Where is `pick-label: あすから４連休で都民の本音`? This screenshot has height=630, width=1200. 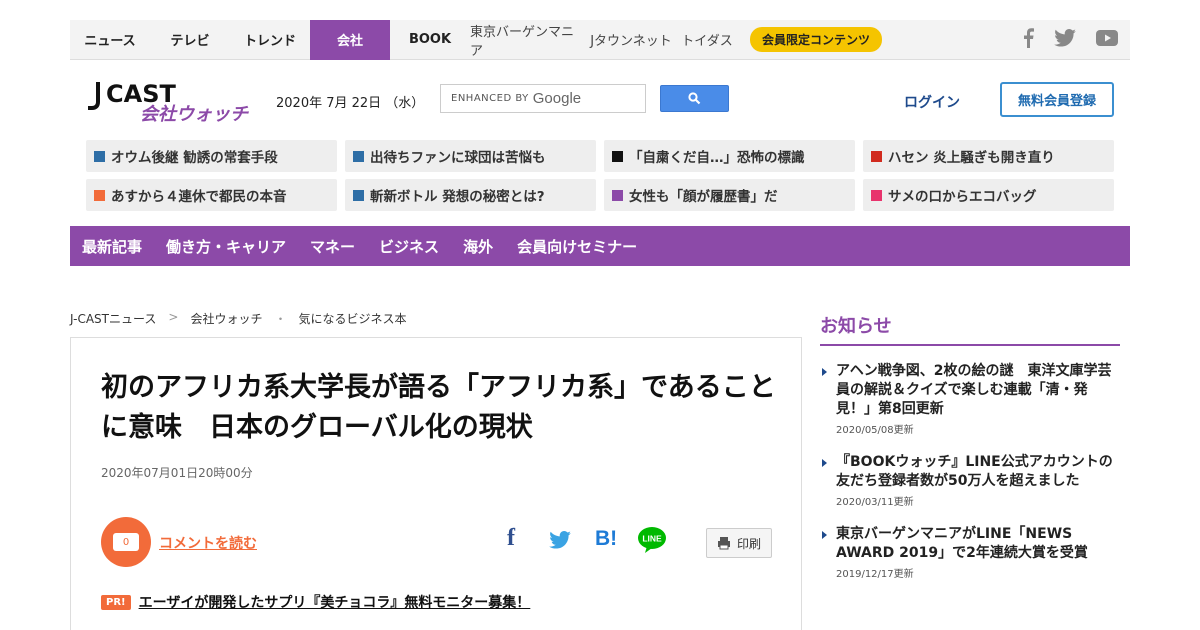
pick-label: あすから４連休で都民の本音 is located at coordinates (199, 197).